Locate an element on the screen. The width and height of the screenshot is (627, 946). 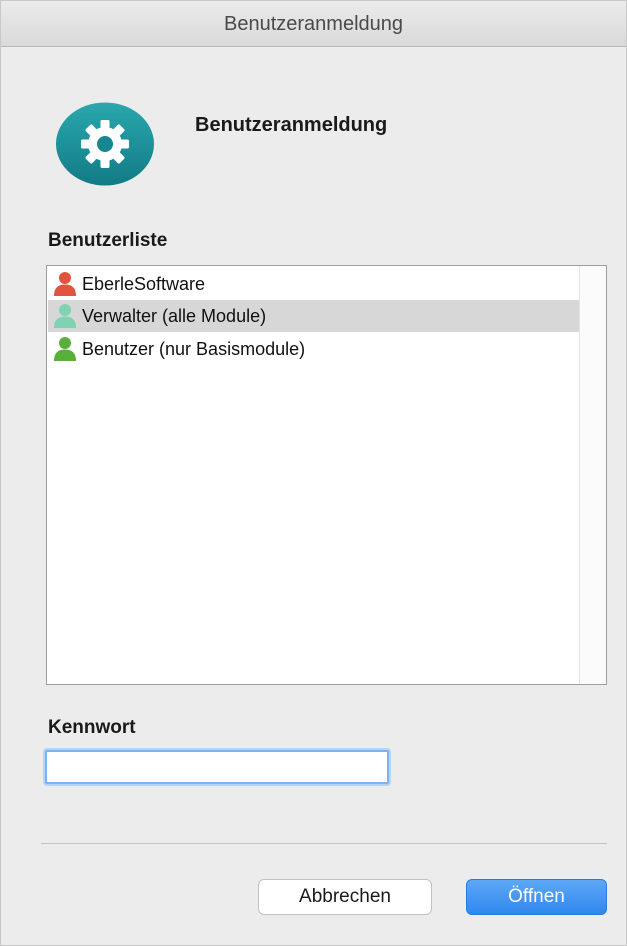
list-item-label: EberleSoftware is located at coordinates (144, 283).